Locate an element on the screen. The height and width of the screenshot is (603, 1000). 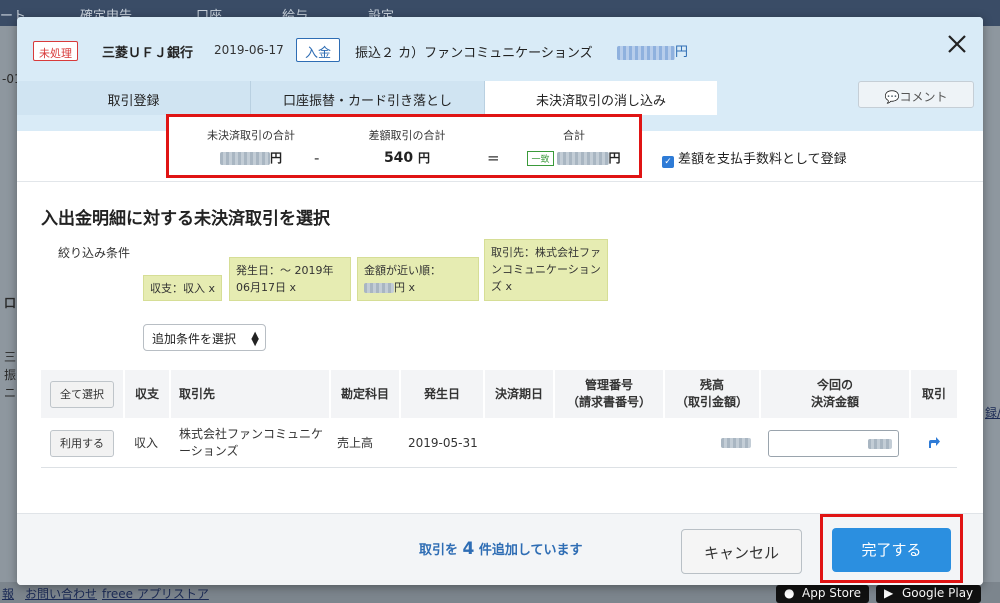
done-button: 完了する is located at coordinates (891, 550).